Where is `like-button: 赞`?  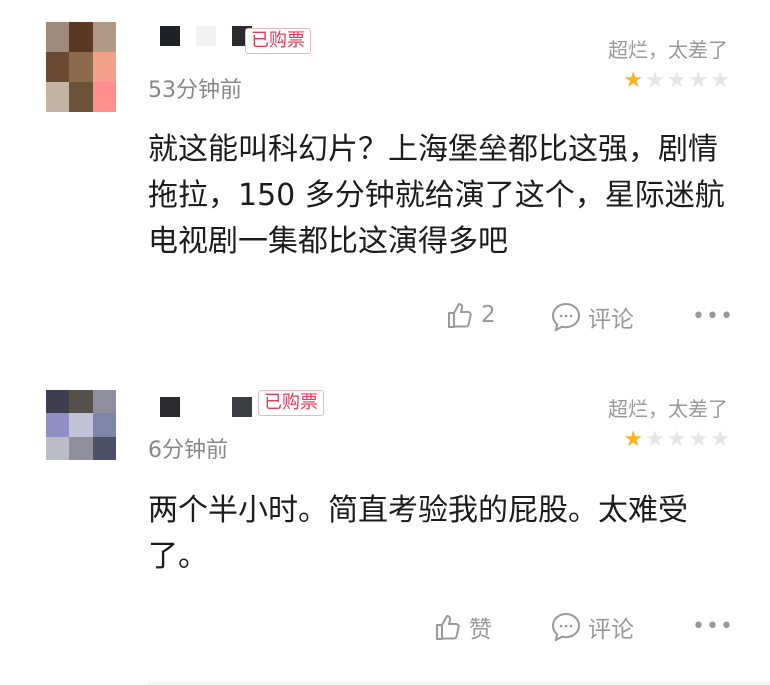
like-button: 赞 is located at coordinates (462, 627).